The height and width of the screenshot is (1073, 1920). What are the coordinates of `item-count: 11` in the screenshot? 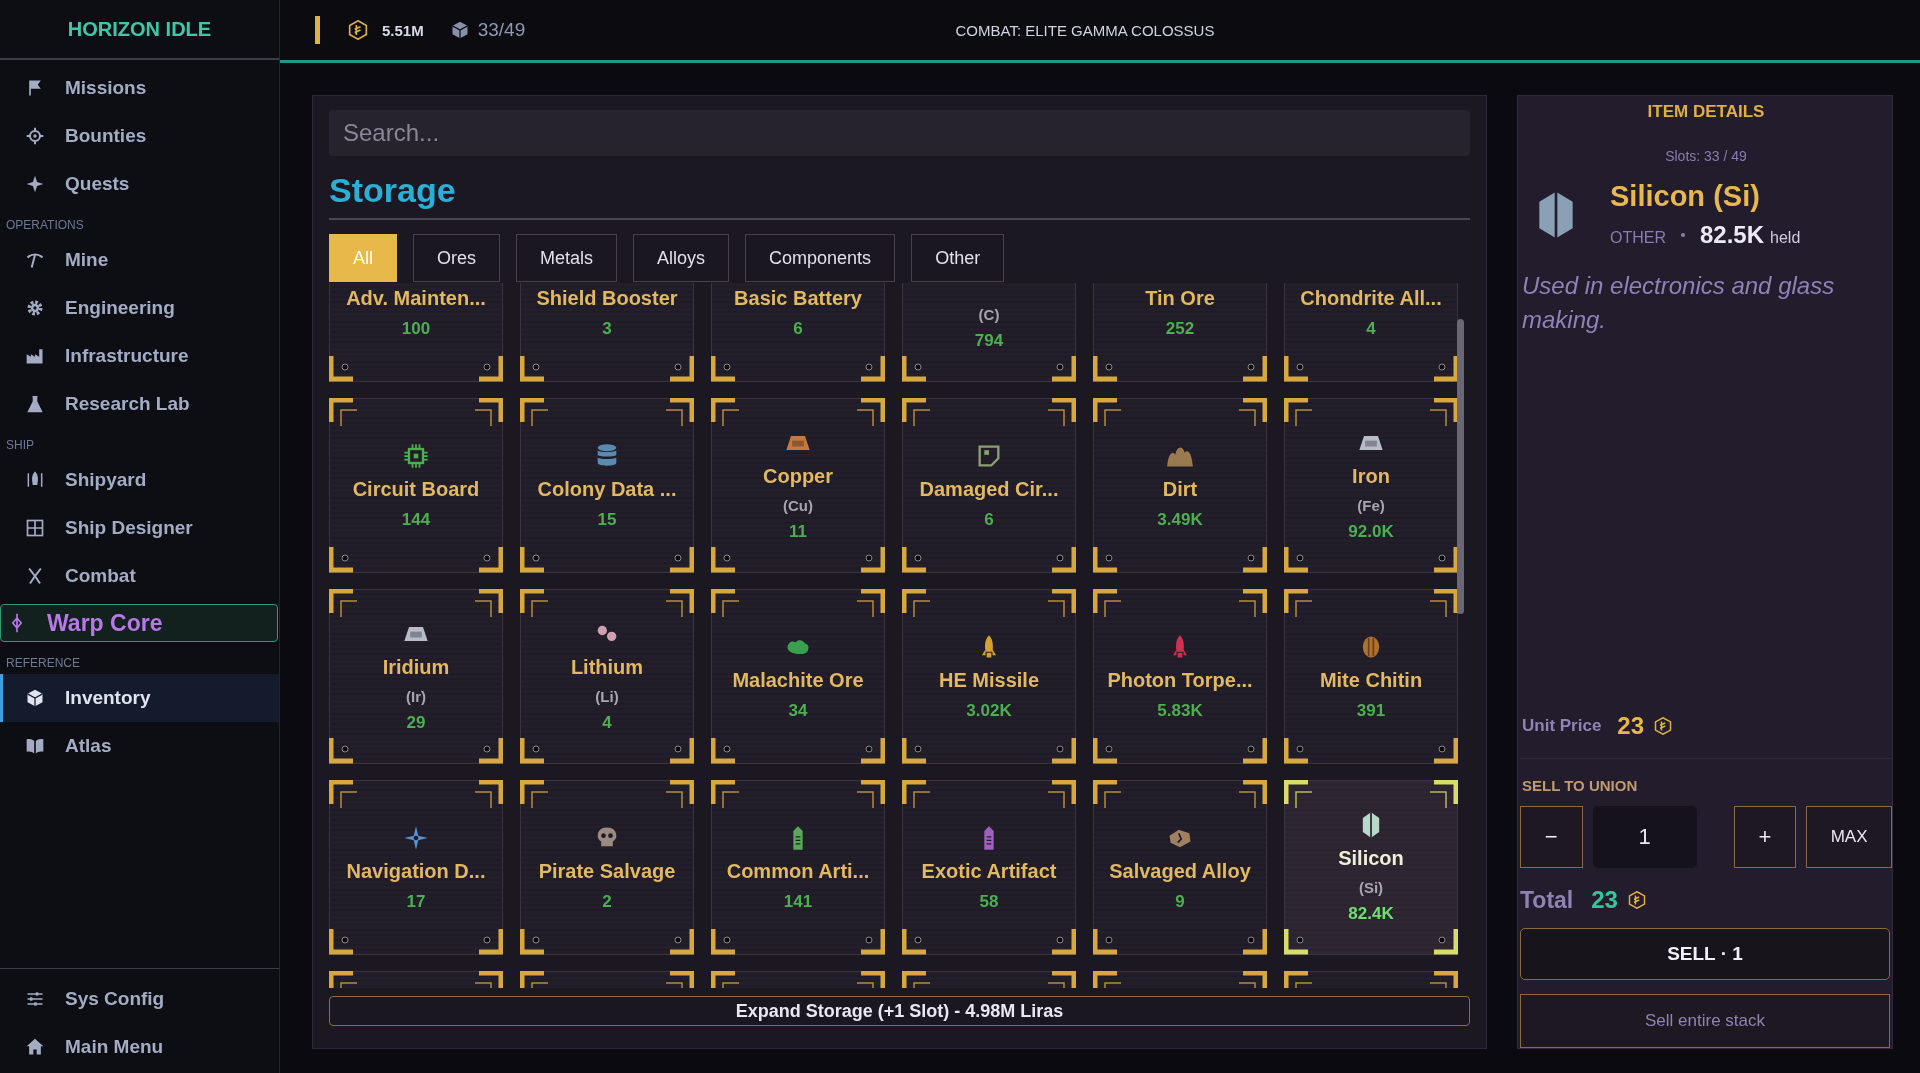 It's located at (798, 532).